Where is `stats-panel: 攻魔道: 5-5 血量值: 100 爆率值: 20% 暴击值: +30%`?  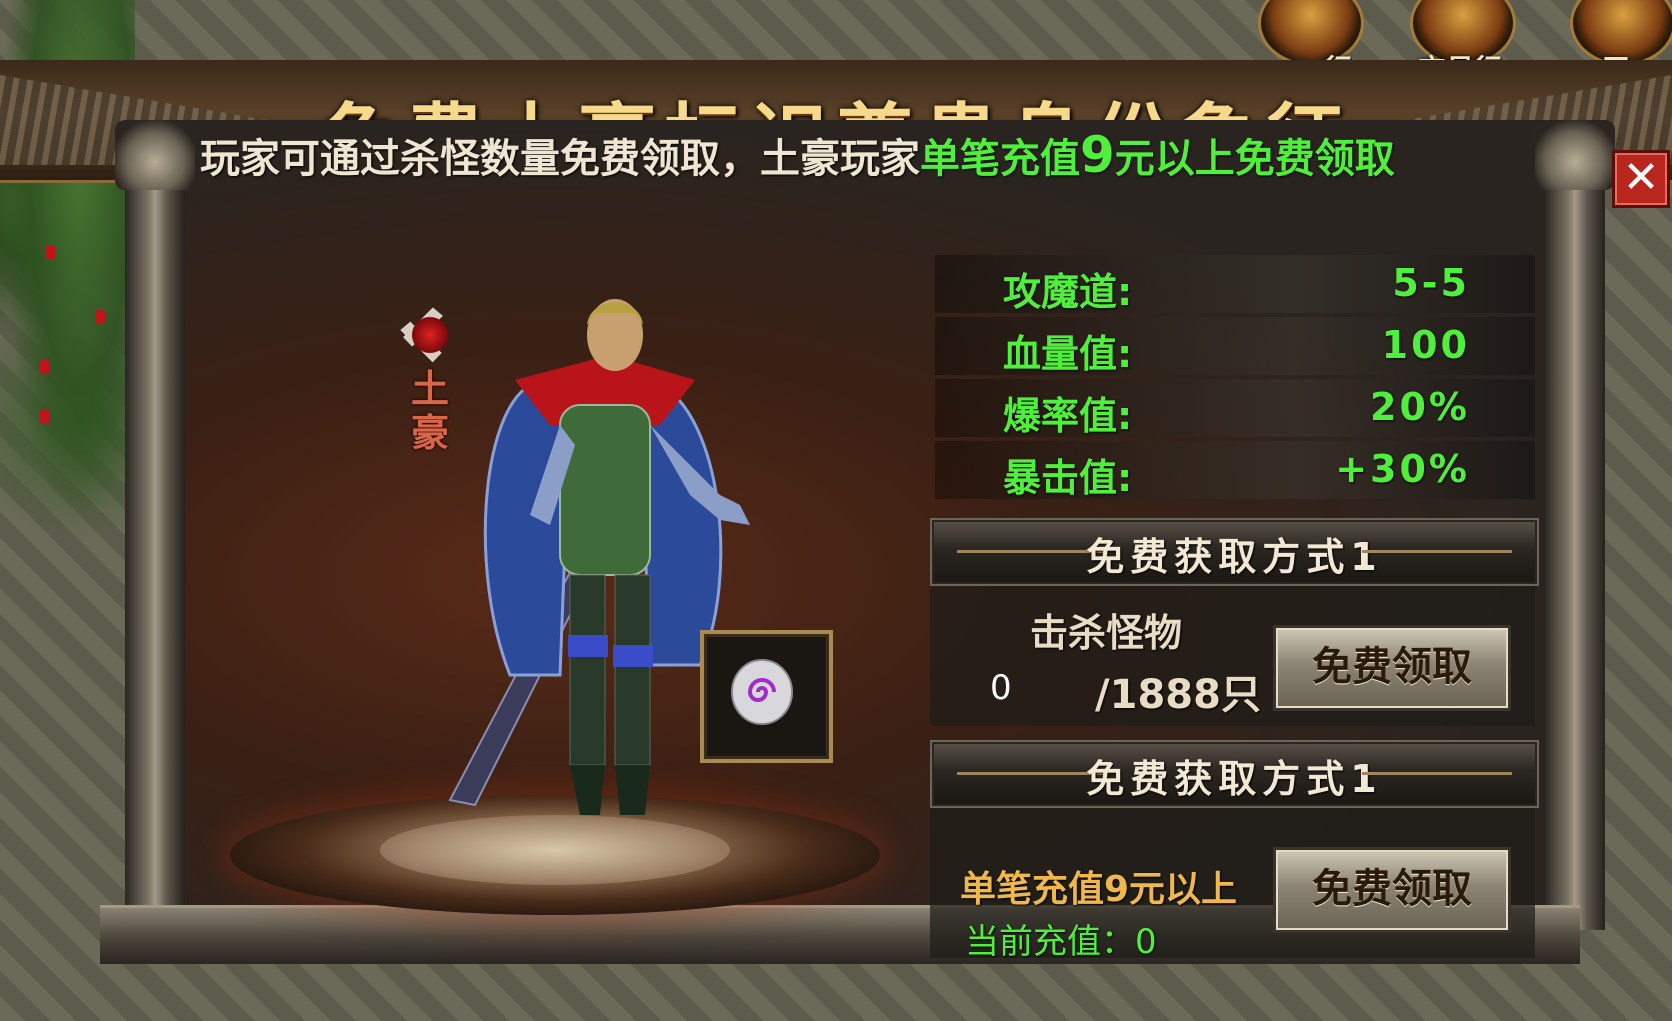 stats-panel: 攻魔道: 5-5 血量值: 100 爆率值: 20% 暴击值: +30% is located at coordinates (1235, 382).